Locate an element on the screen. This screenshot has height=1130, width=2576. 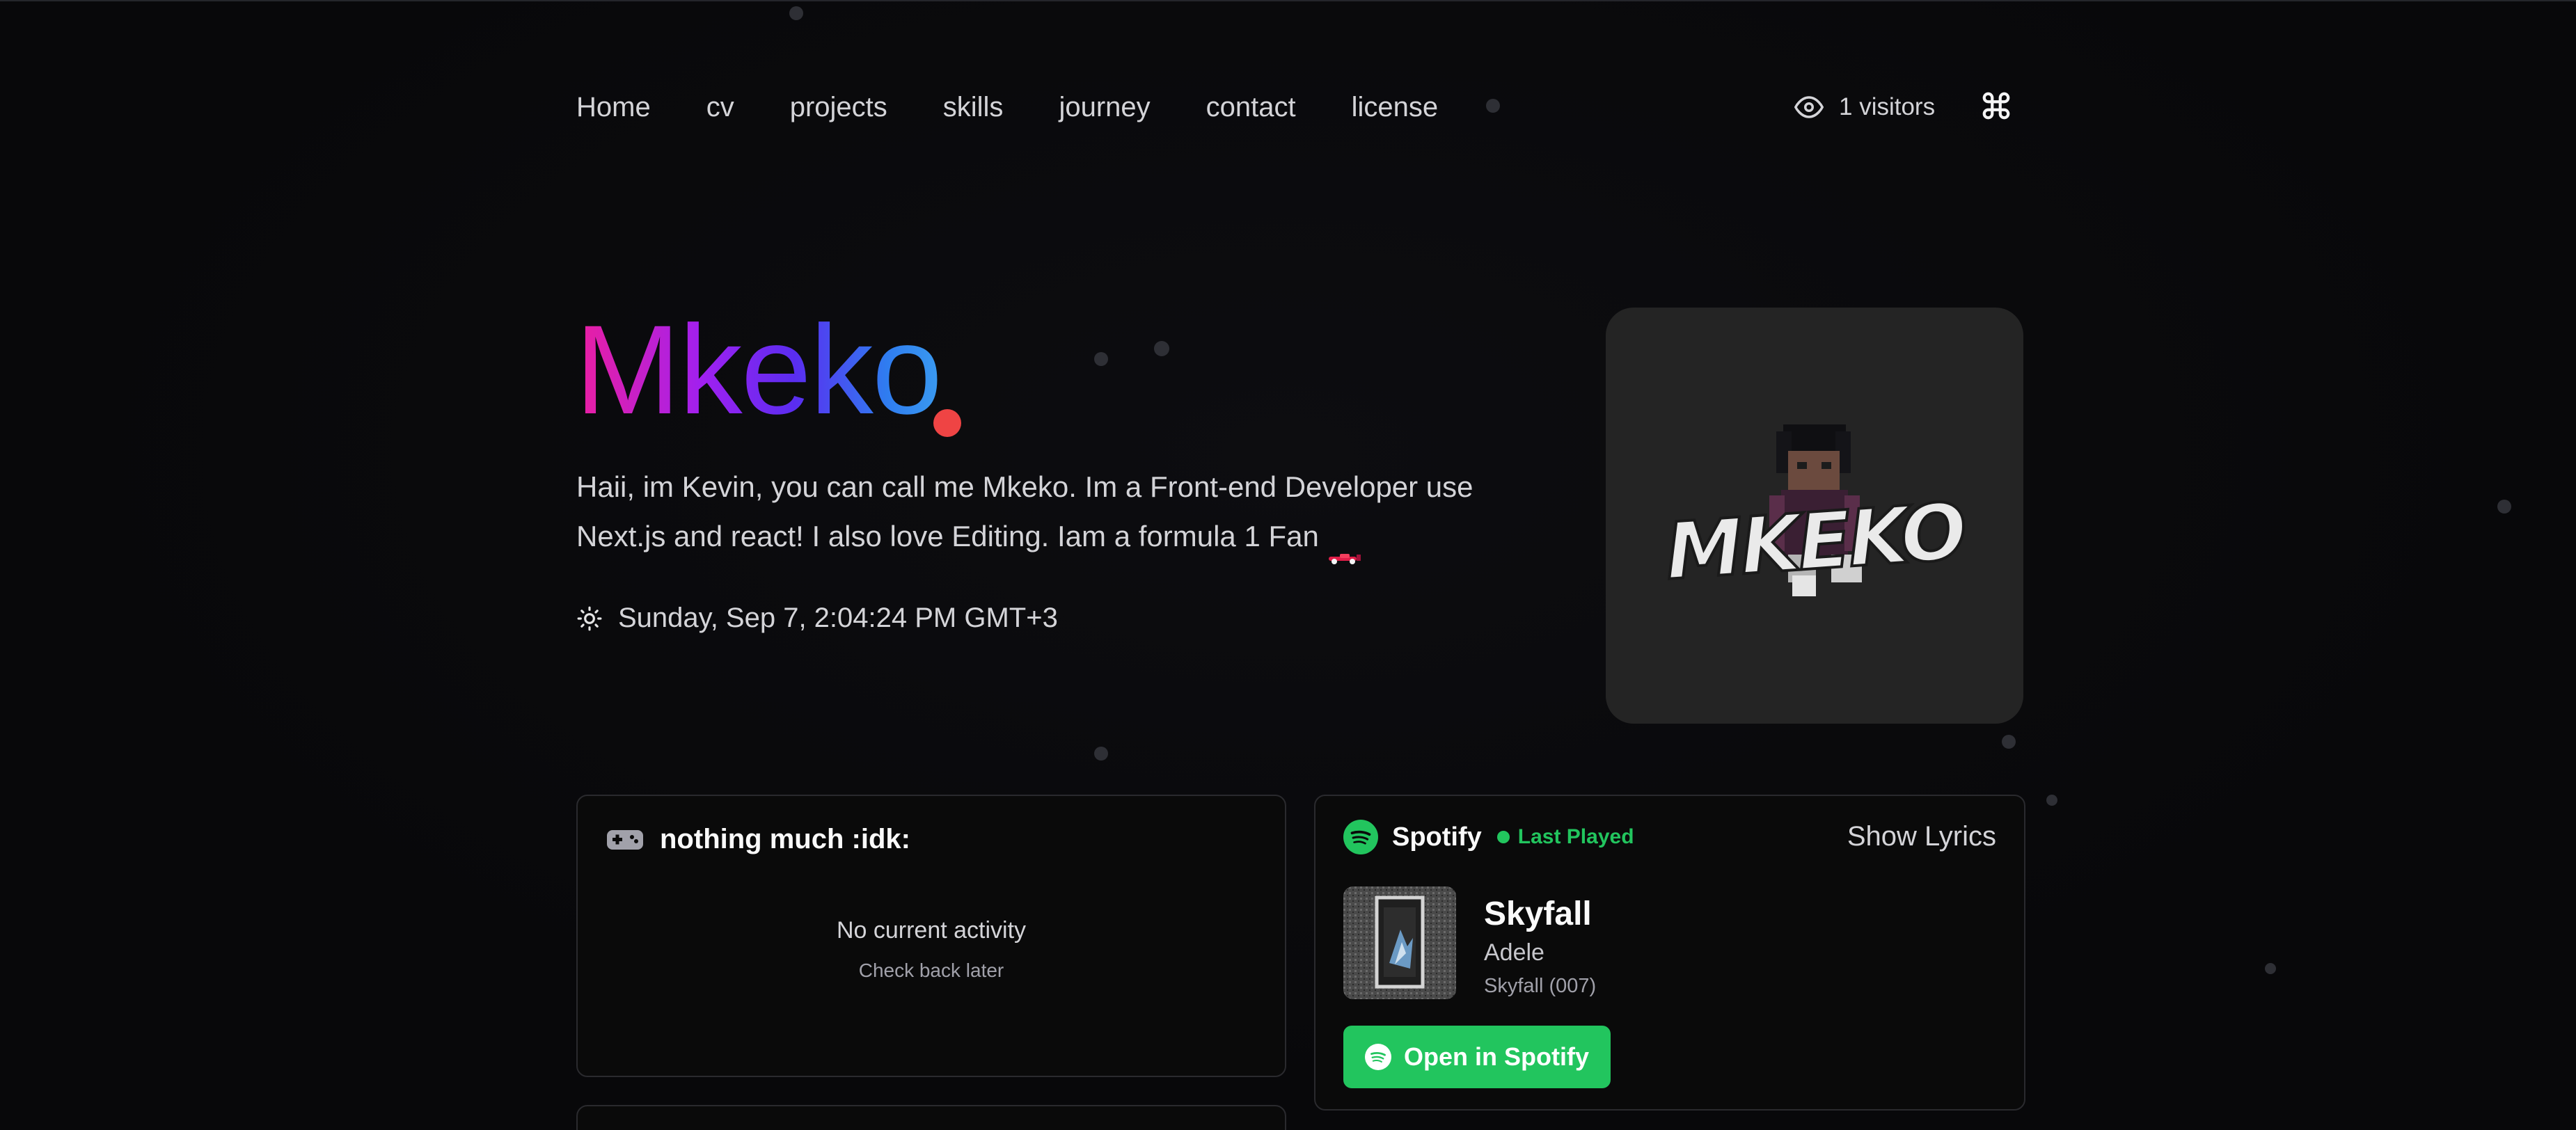
artist-name: Adele is located at coordinates (1514, 952).